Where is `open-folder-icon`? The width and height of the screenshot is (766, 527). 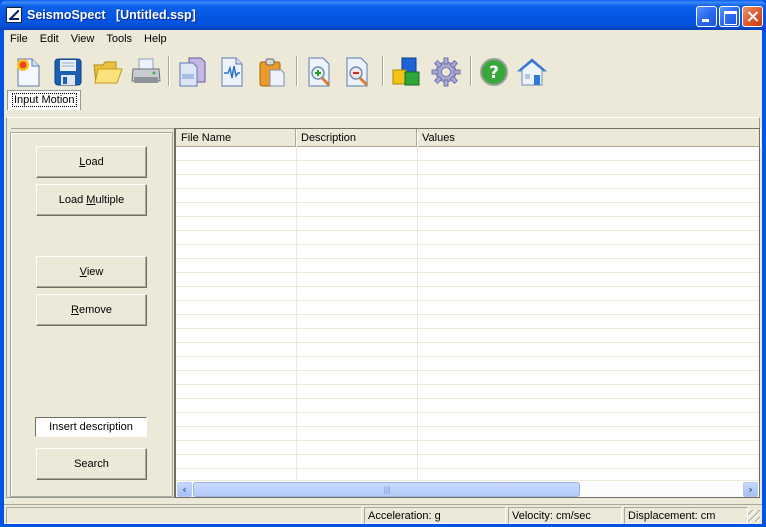
open-folder-icon is located at coordinates (108, 72).